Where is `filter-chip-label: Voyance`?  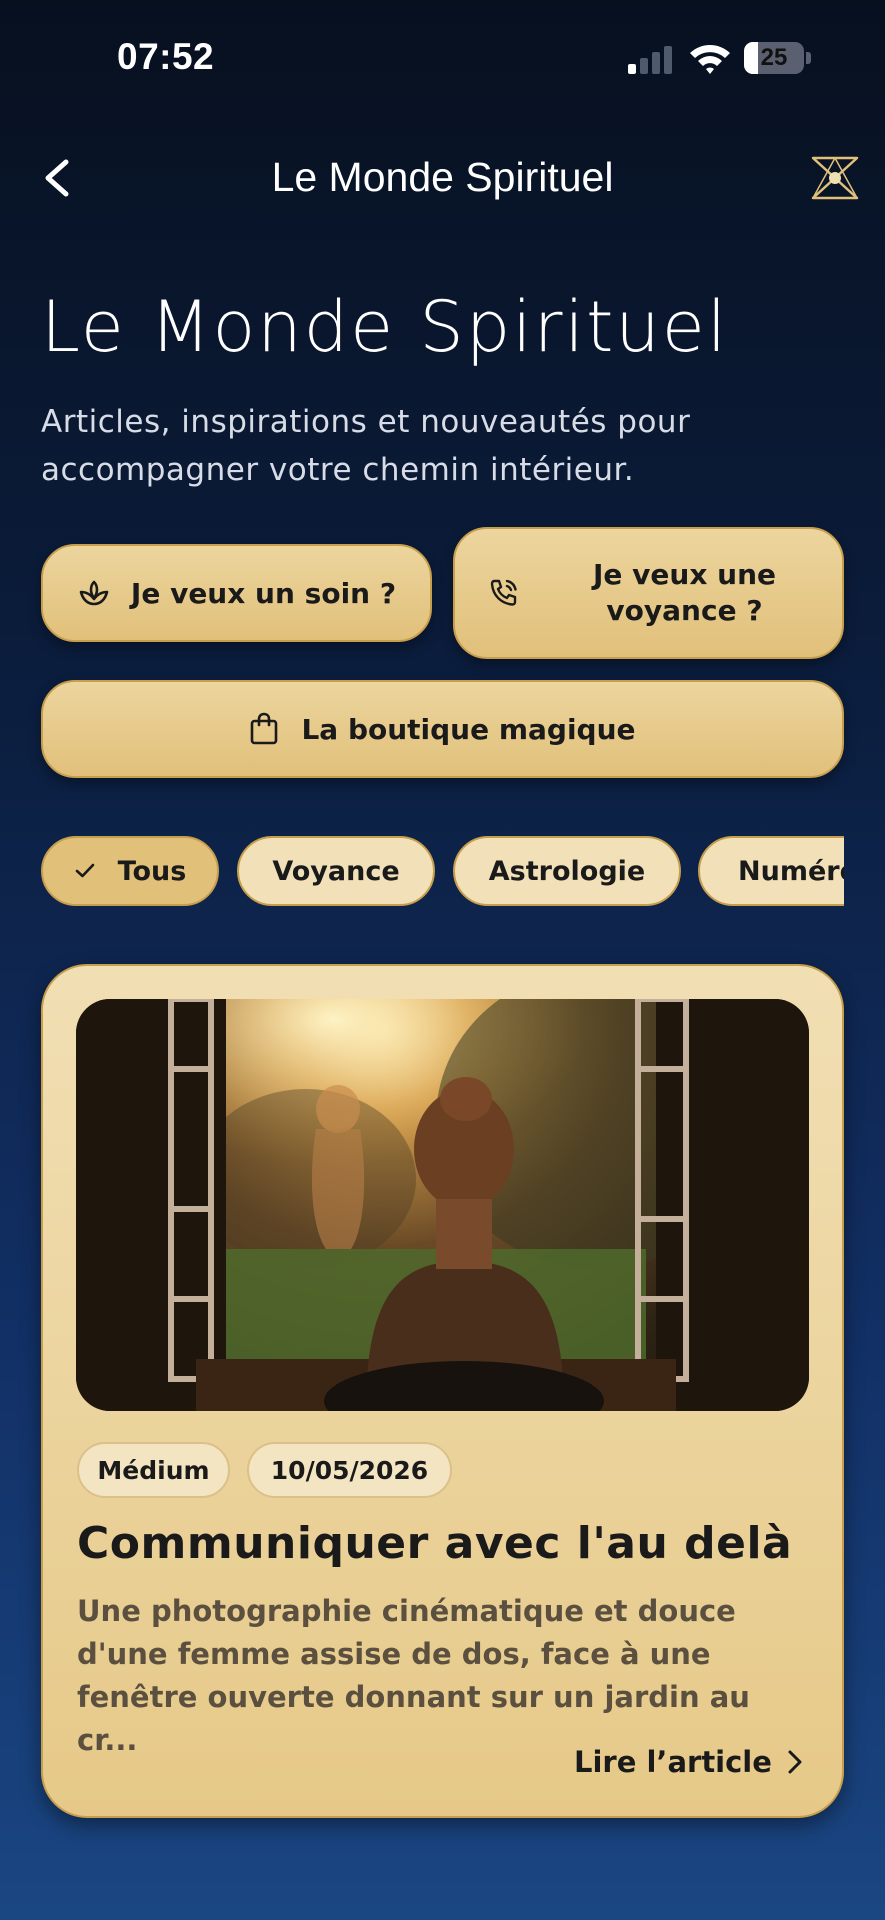
filter-chip-label: Voyance is located at coordinates (336, 871).